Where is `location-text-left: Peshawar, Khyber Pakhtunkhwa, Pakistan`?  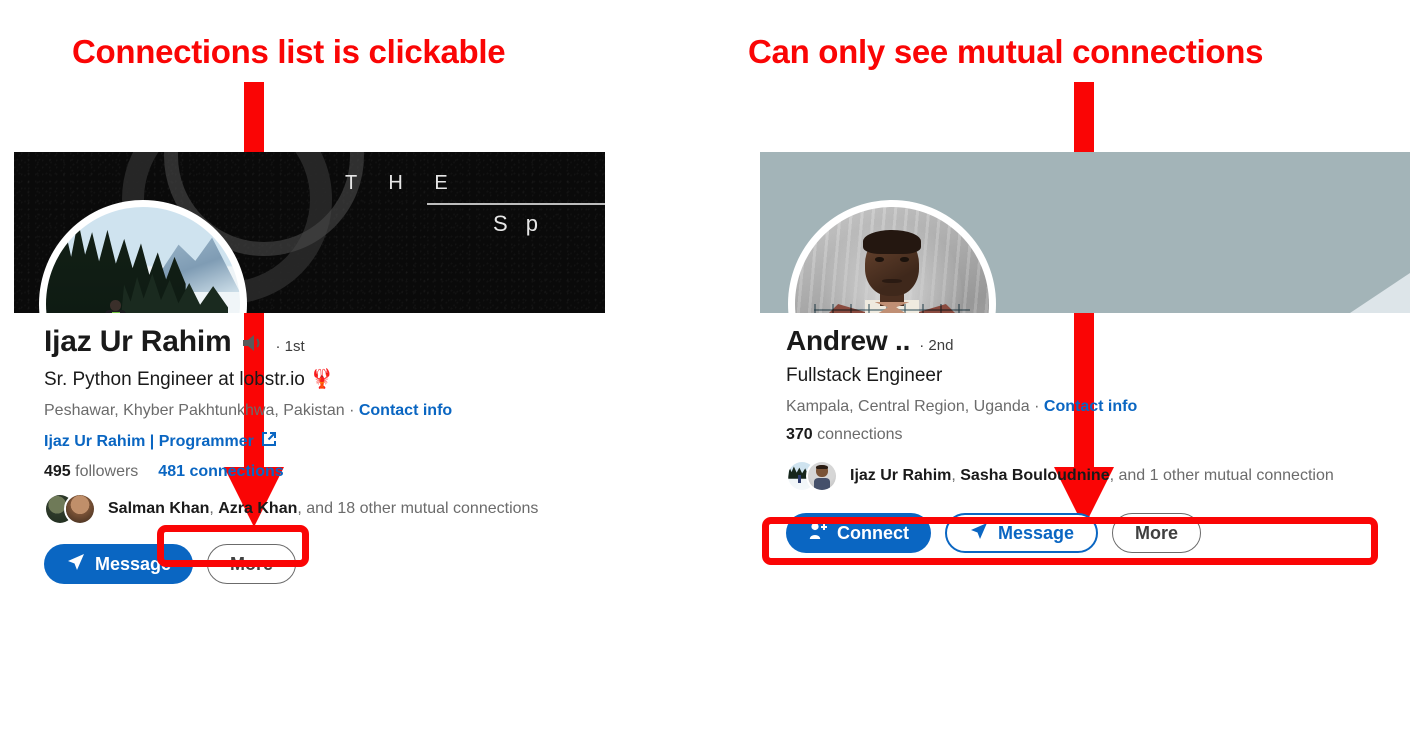 location-text-left: Peshawar, Khyber Pakhtunkhwa, Pakistan is located at coordinates (194, 410).